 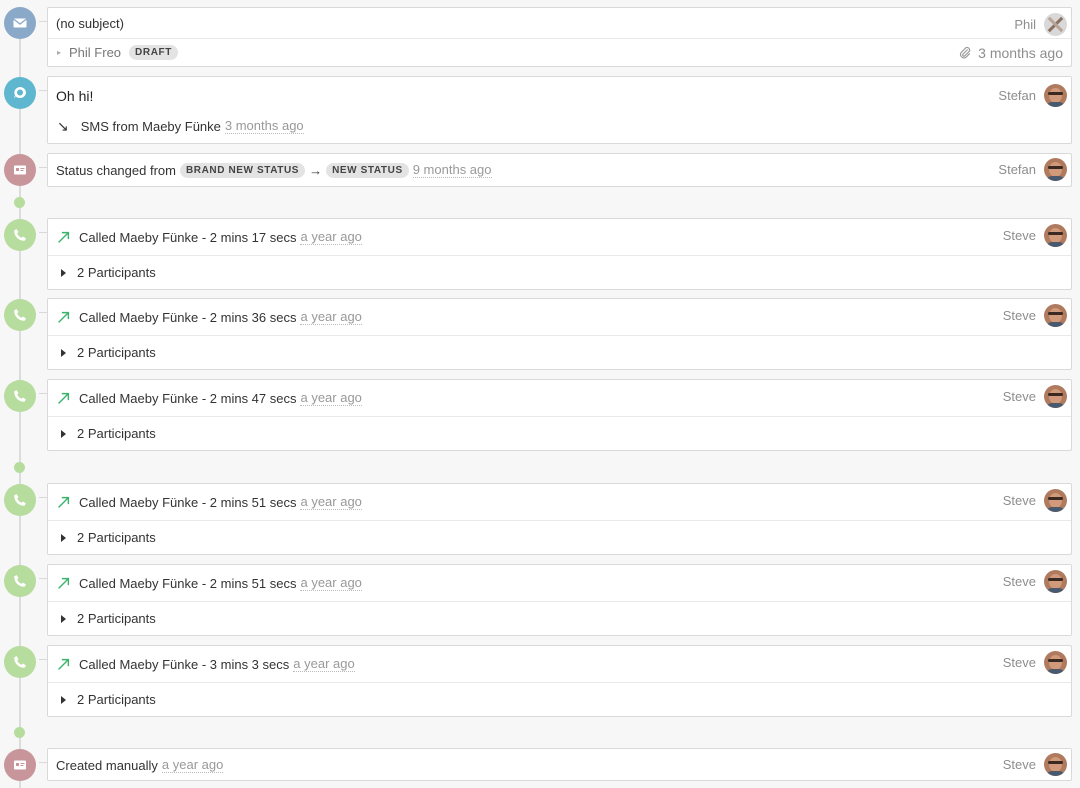 What do you see at coordinates (20, 765) in the screenshot?
I see `id-card-icon` at bounding box center [20, 765].